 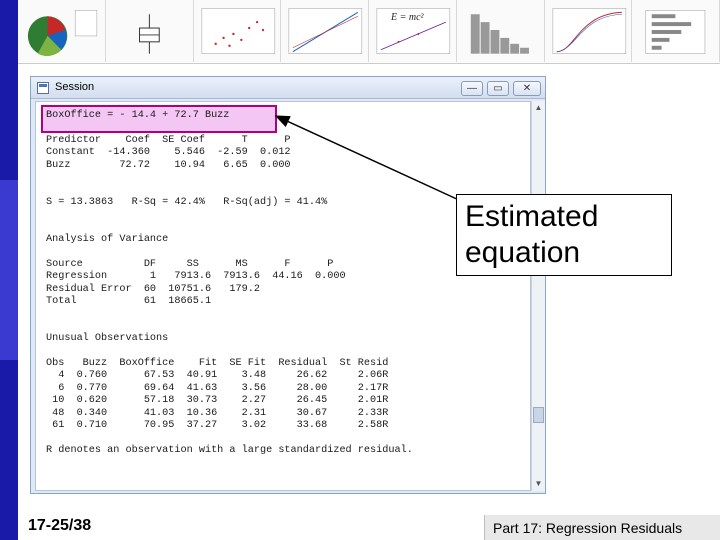 What do you see at coordinates (498, 88) in the screenshot?
I see `maximize-button: ▭` at bounding box center [498, 88].